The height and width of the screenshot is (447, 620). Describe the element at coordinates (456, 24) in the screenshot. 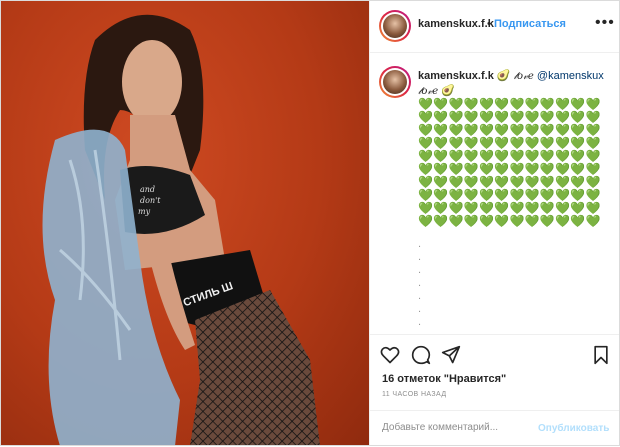

I see `header-username: kamenskux.f.k` at that location.